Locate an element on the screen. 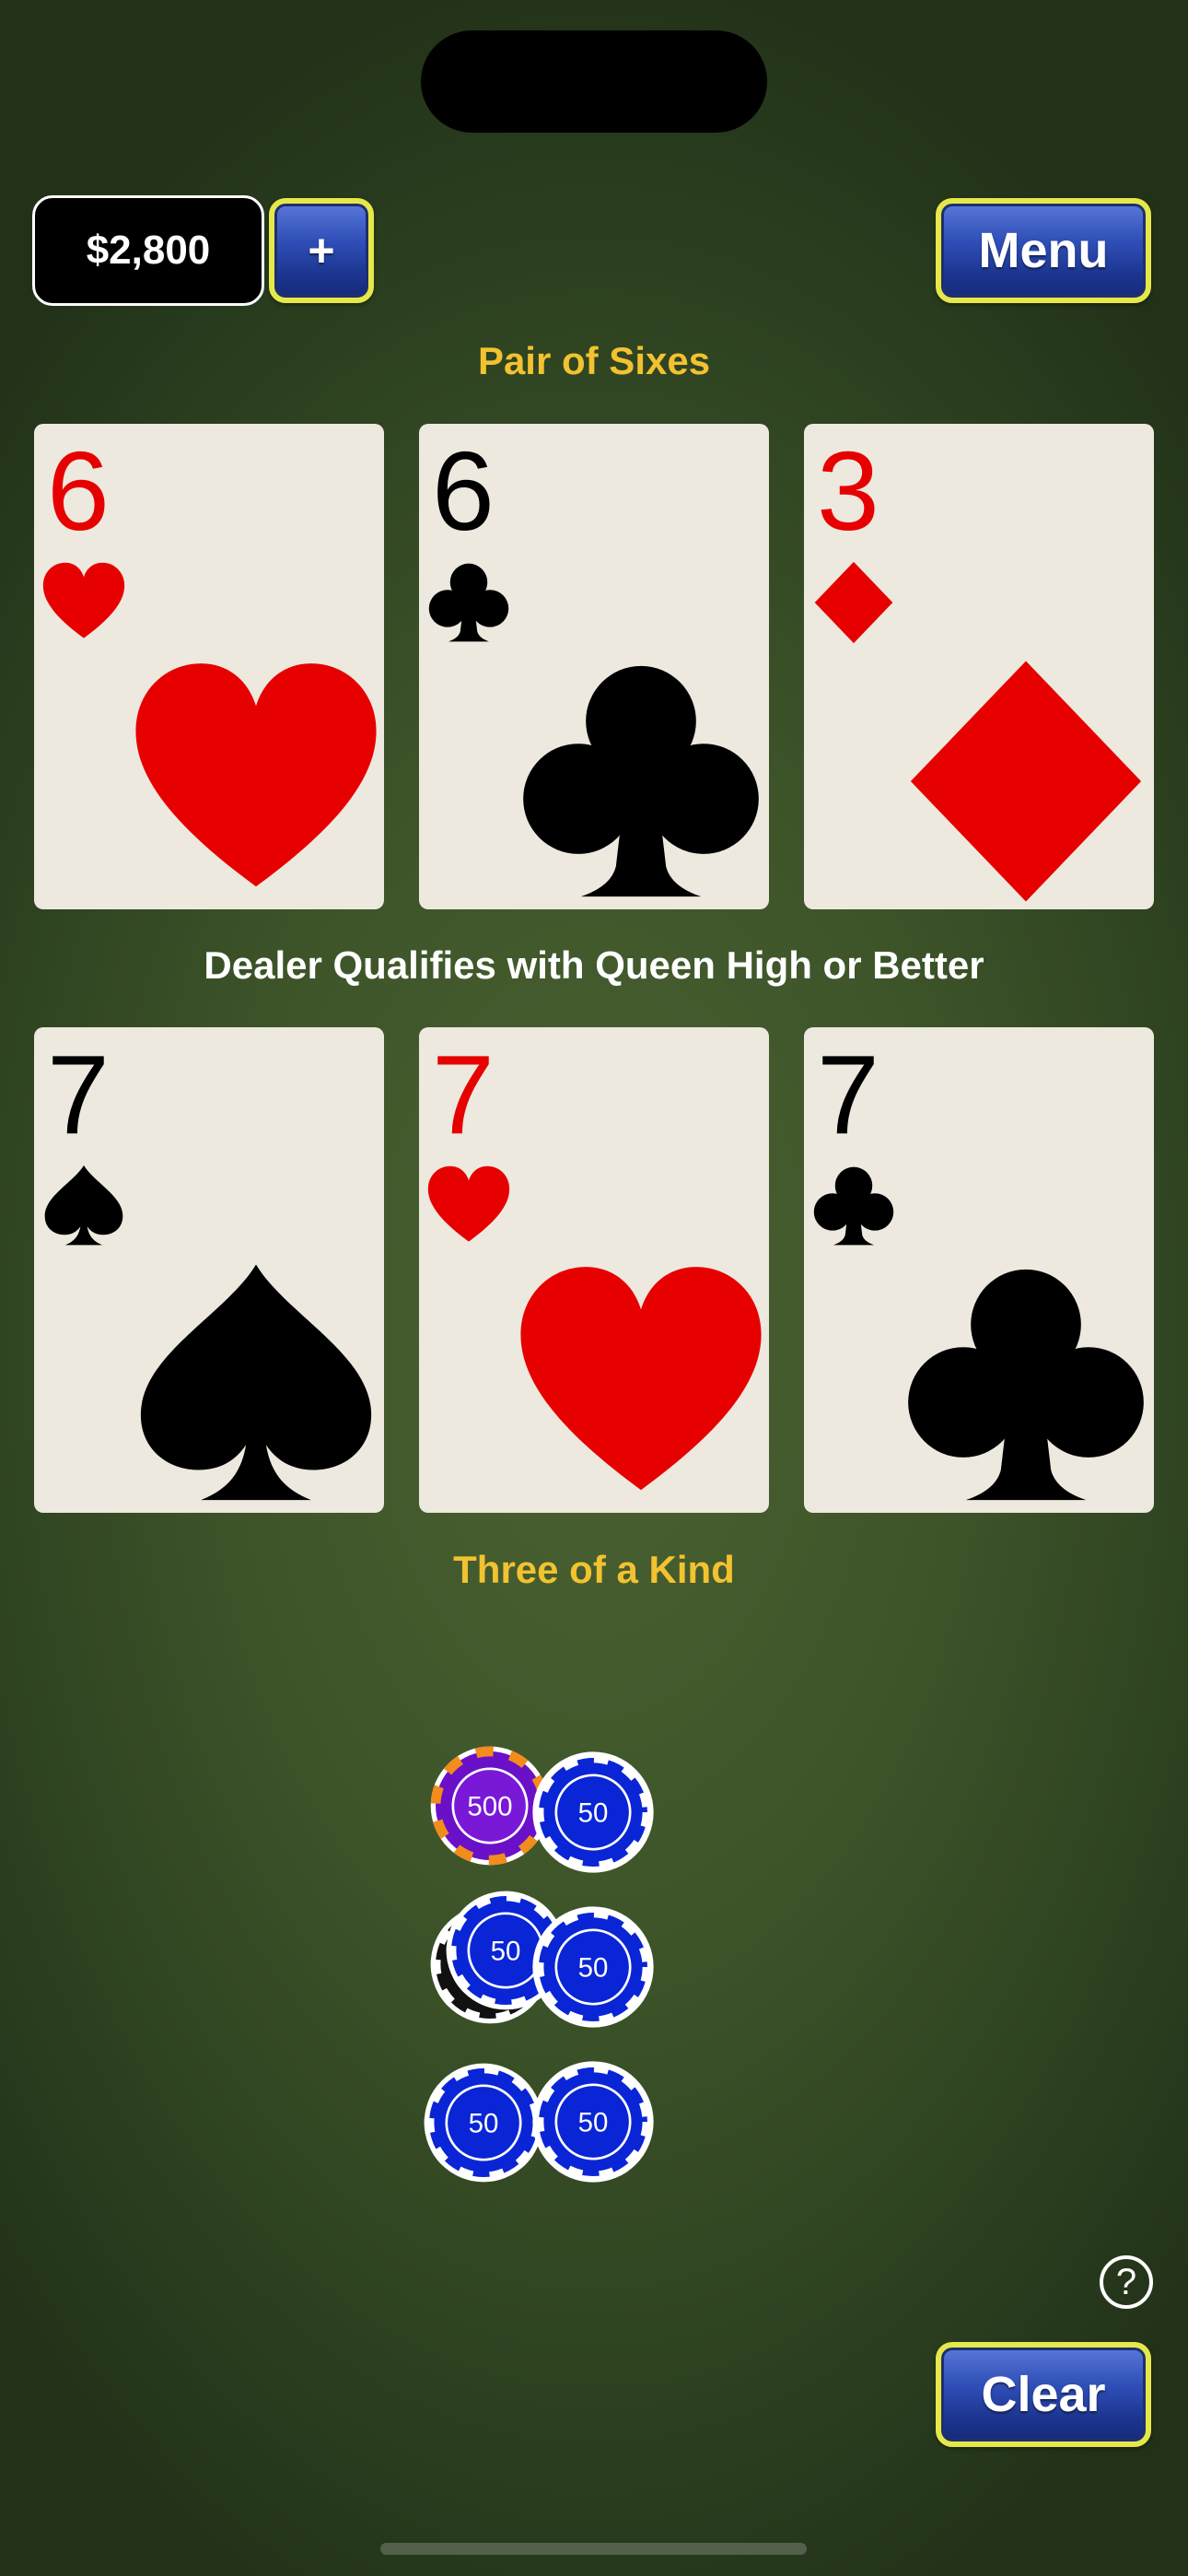  dealer-card-1: 6 is located at coordinates (209, 667).